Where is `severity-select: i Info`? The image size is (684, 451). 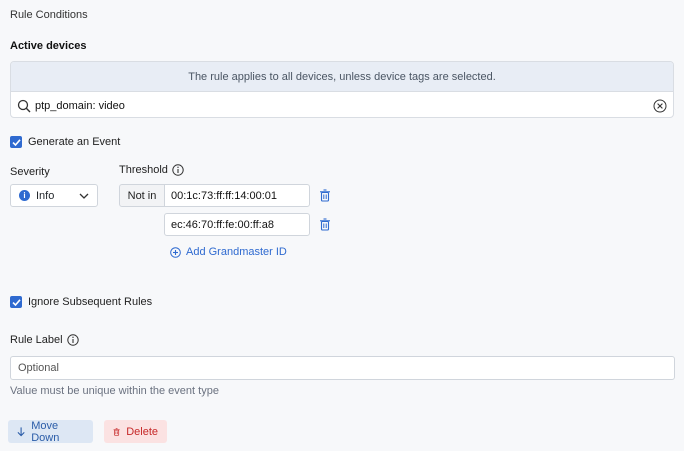 severity-select: i Info is located at coordinates (54, 195).